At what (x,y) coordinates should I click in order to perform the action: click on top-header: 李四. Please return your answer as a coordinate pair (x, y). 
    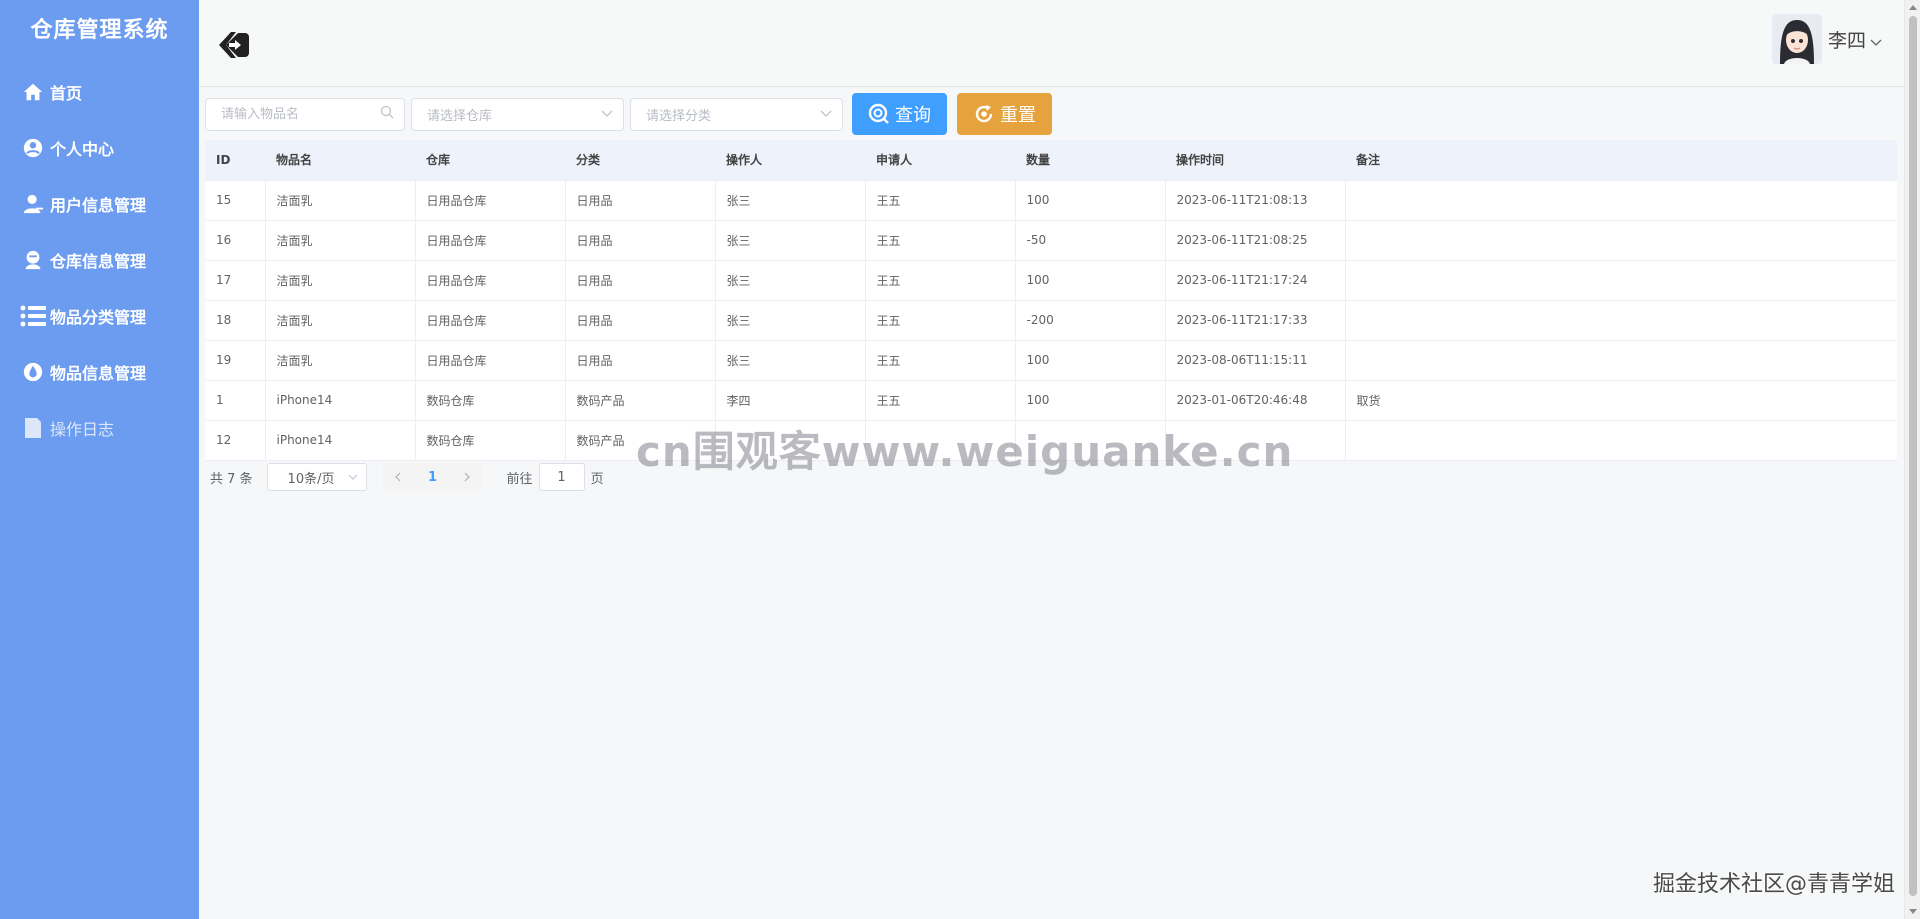
    Looking at the image, I should click on (1051, 43).